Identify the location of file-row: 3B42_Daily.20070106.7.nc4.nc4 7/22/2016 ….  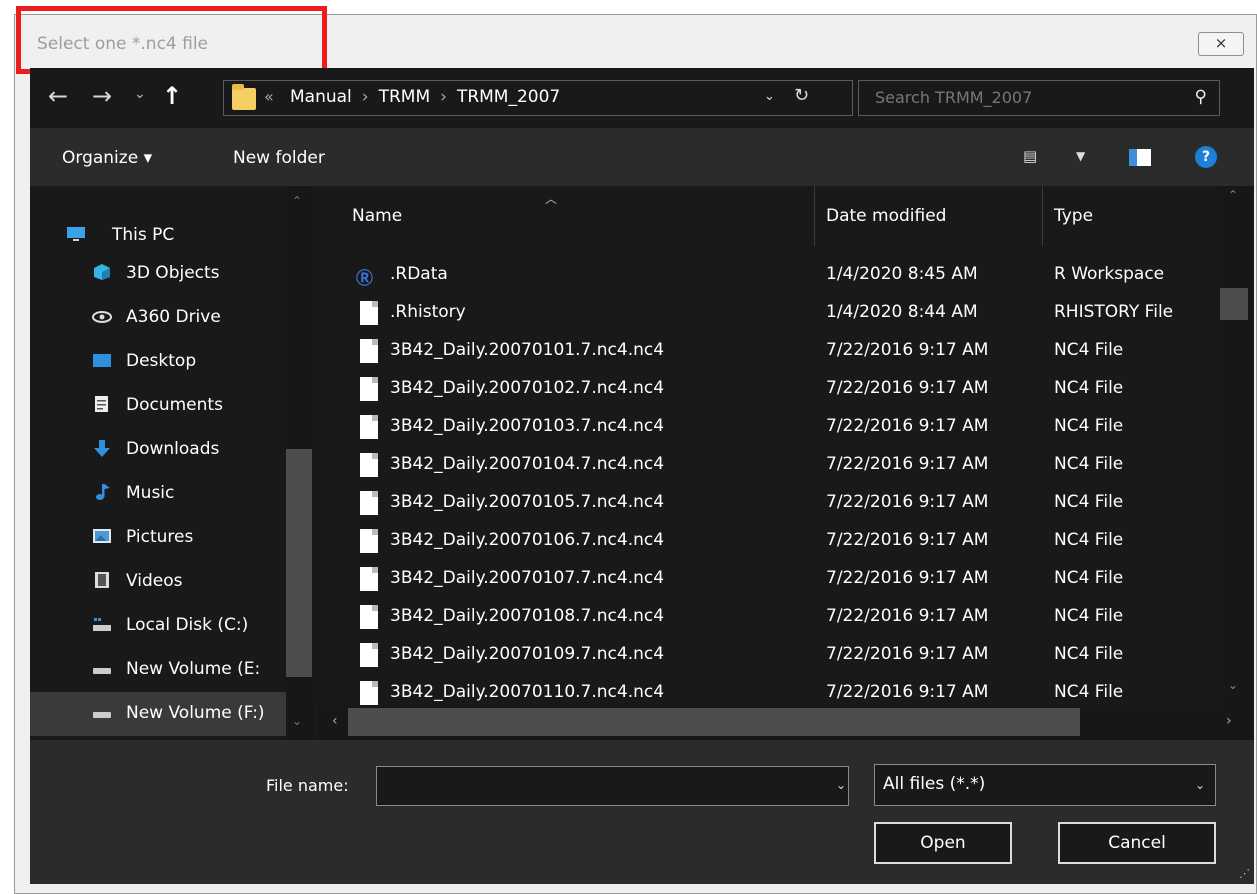
(774, 543).